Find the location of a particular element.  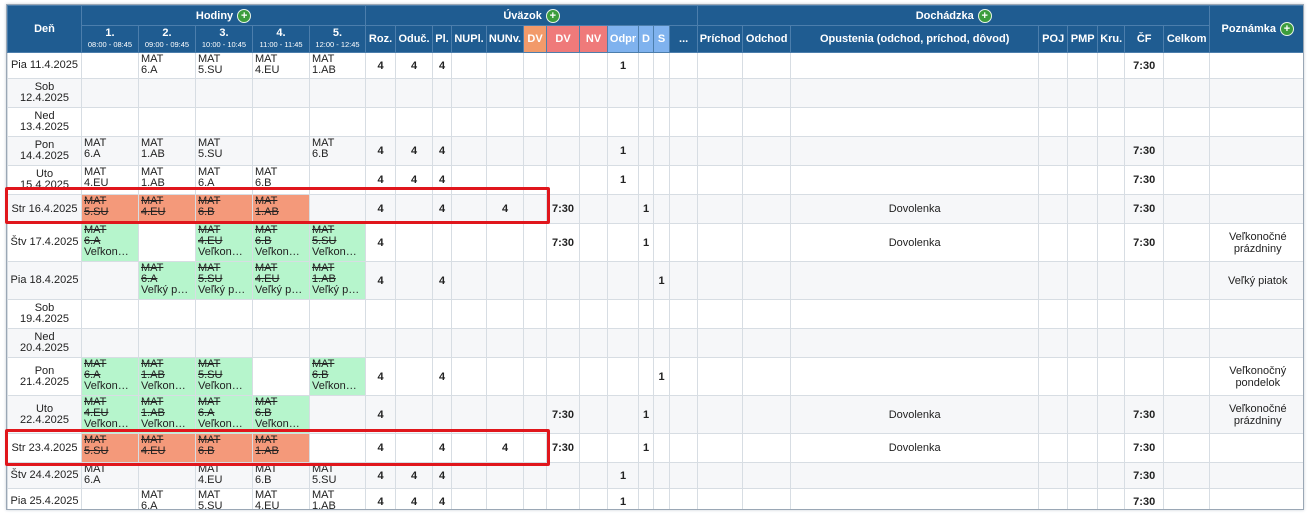

note-cell: Veľkonočné prázdniny is located at coordinates (1256, 414).